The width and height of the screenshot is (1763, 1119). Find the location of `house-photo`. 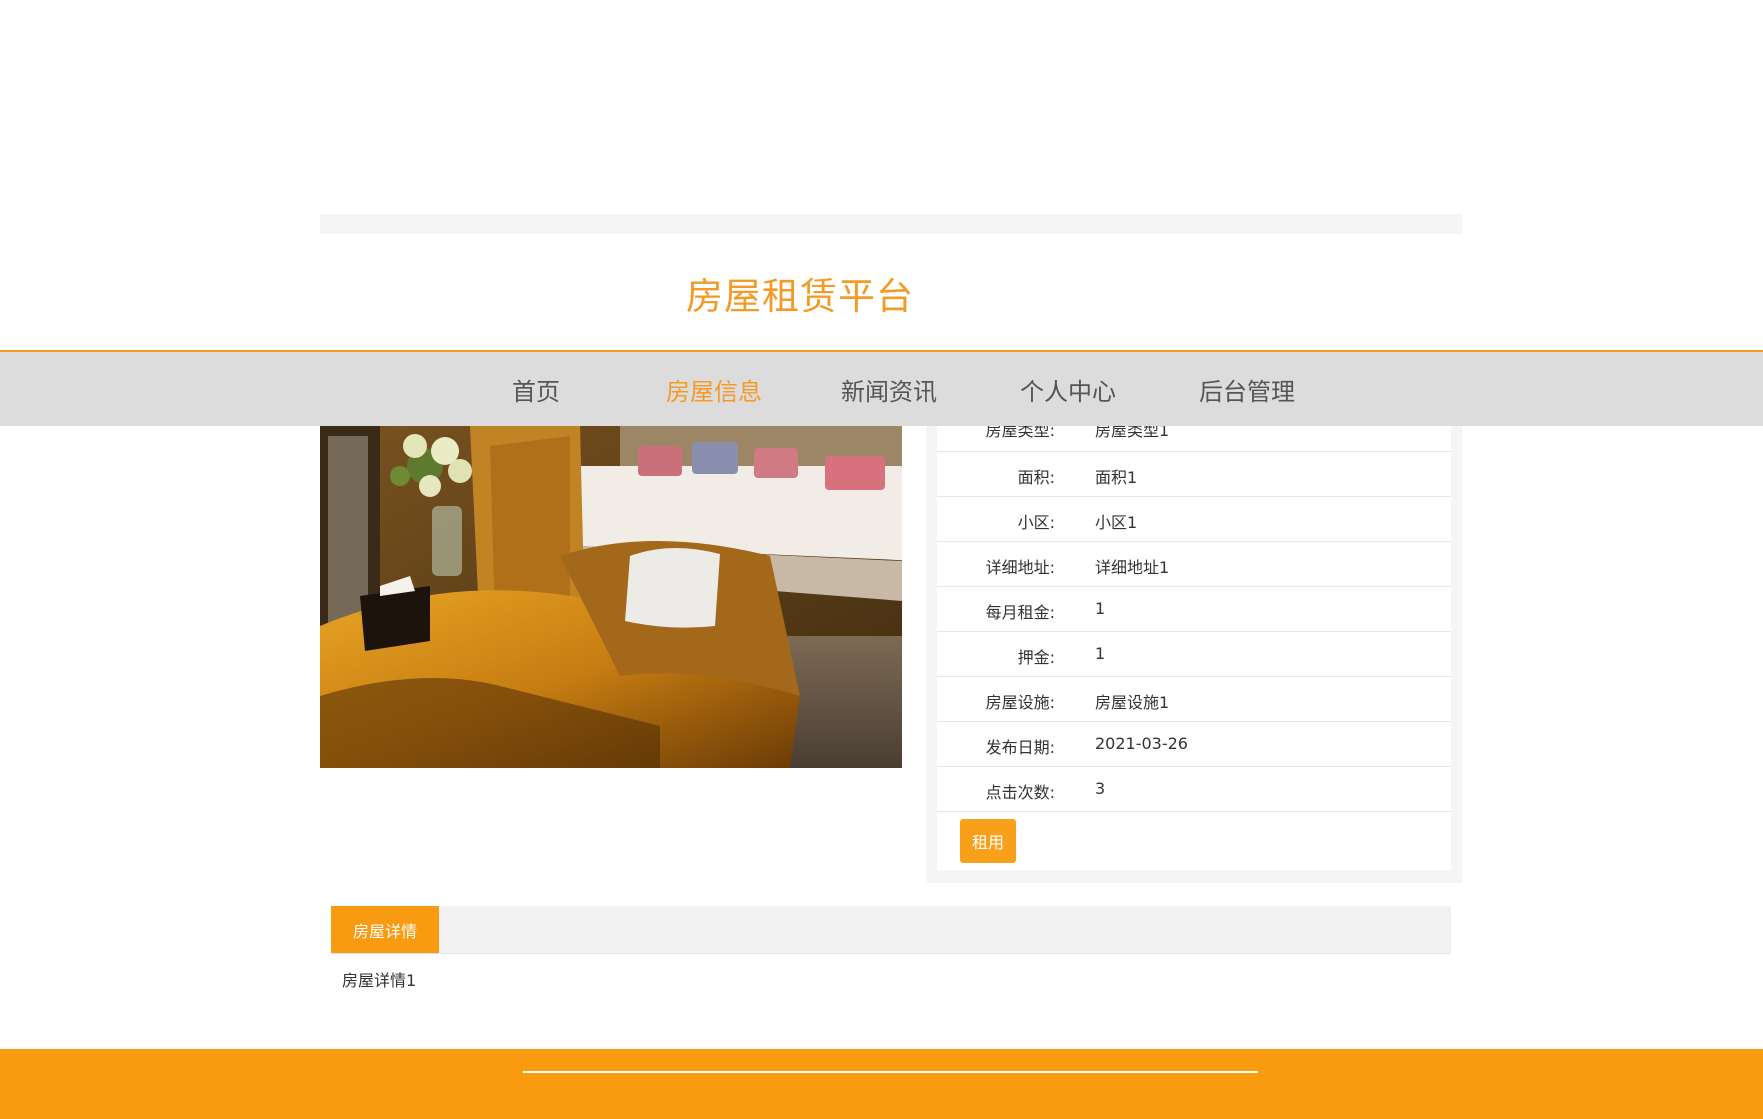

house-photo is located at coordinates (611, 597).